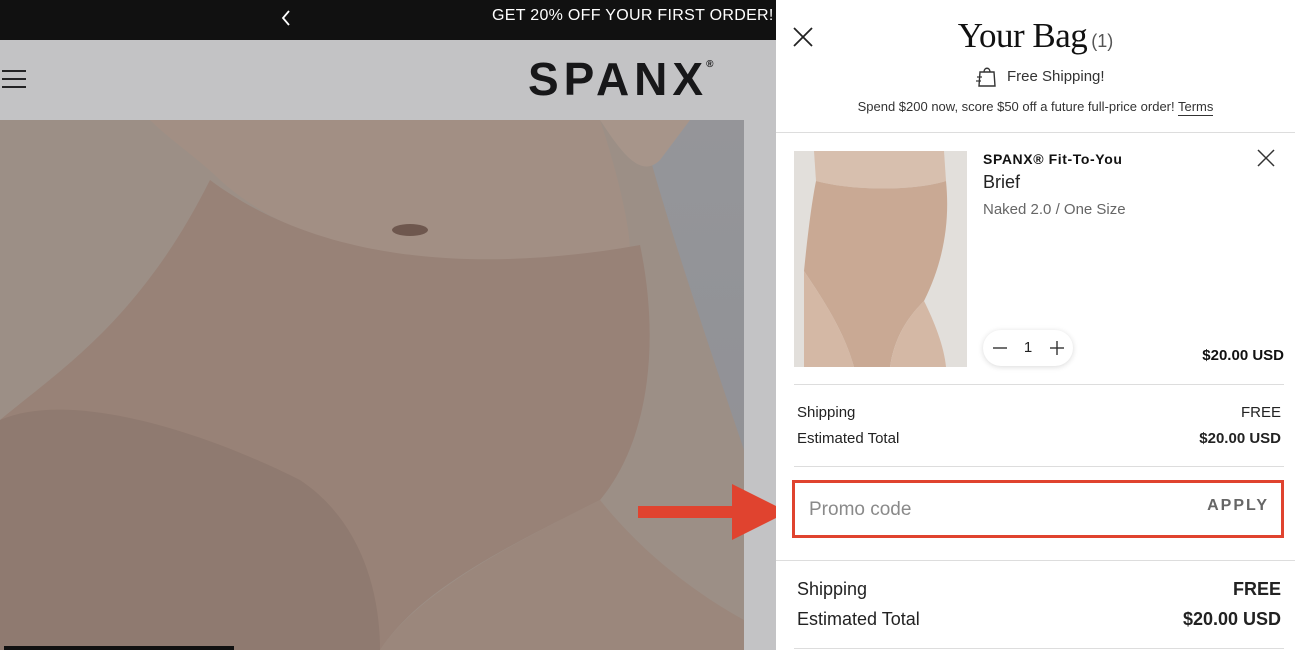 The height and width of the screenshot is (650, 1295). What do you see at coordinates (1266, 158) in the screenshot?
I see `remove-icon` at bounding box center [1266, 158].